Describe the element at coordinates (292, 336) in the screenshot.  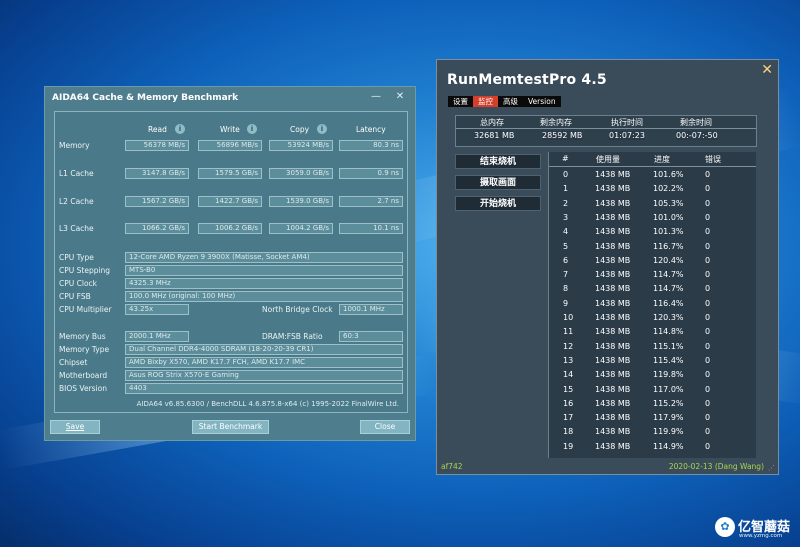
I see `dram-ratio-label: DRAM:FSB Ratio` at that location.